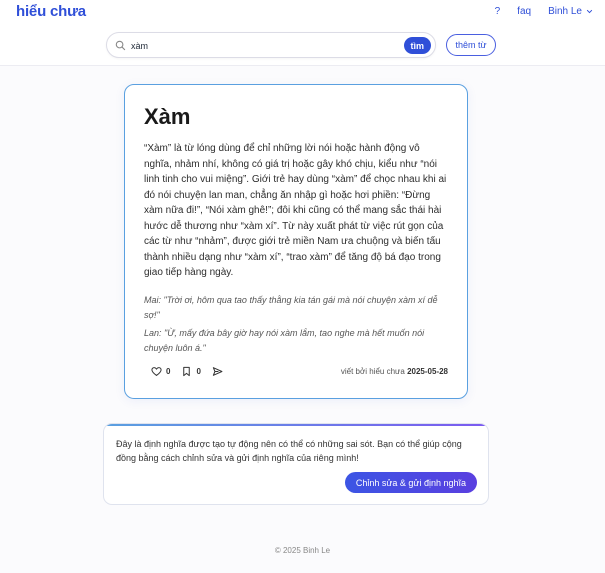  I want to click on like-count: 0, so click(168, 371).